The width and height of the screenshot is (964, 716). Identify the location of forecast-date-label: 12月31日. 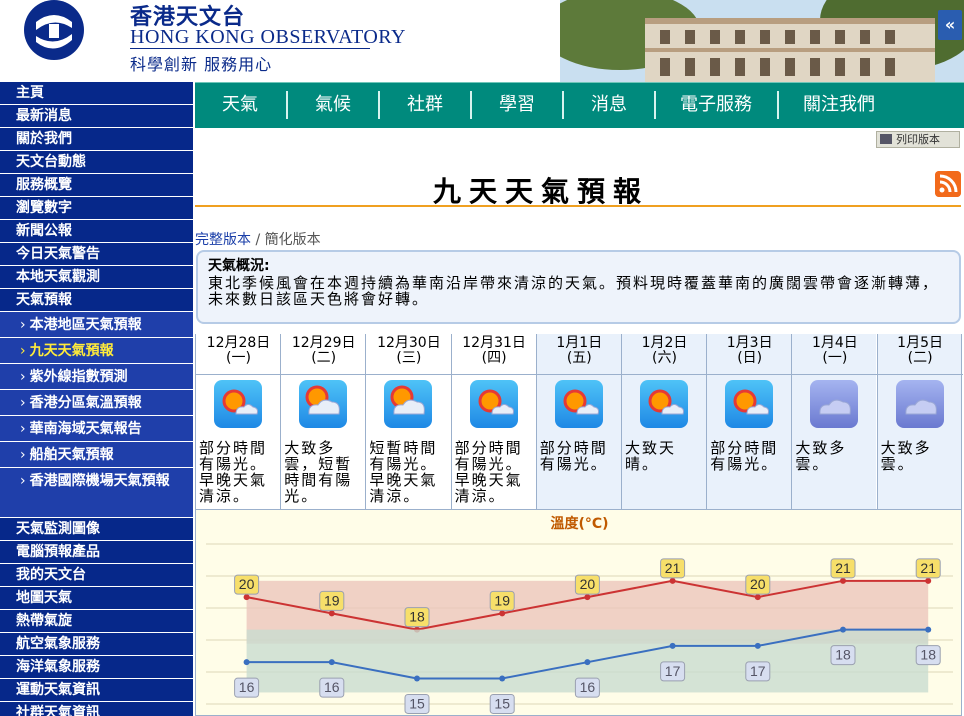
(494, 343).